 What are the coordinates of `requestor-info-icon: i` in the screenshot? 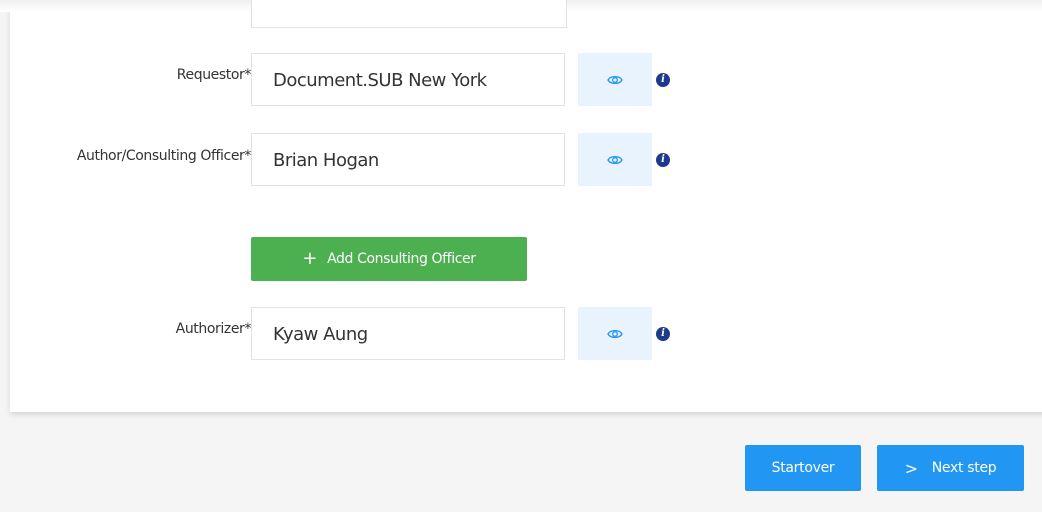 It's located at (663, 80).